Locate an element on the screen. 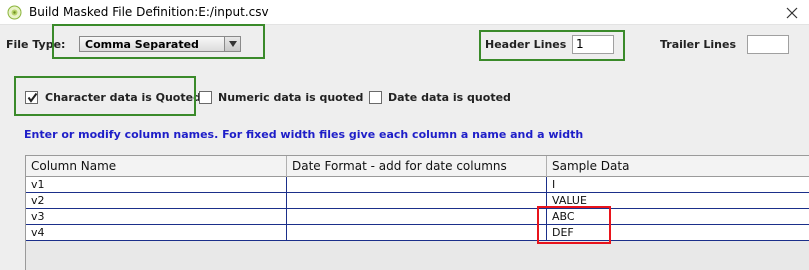  date-quoted-label: Date data is quoted is located at coordinates (449, 97).